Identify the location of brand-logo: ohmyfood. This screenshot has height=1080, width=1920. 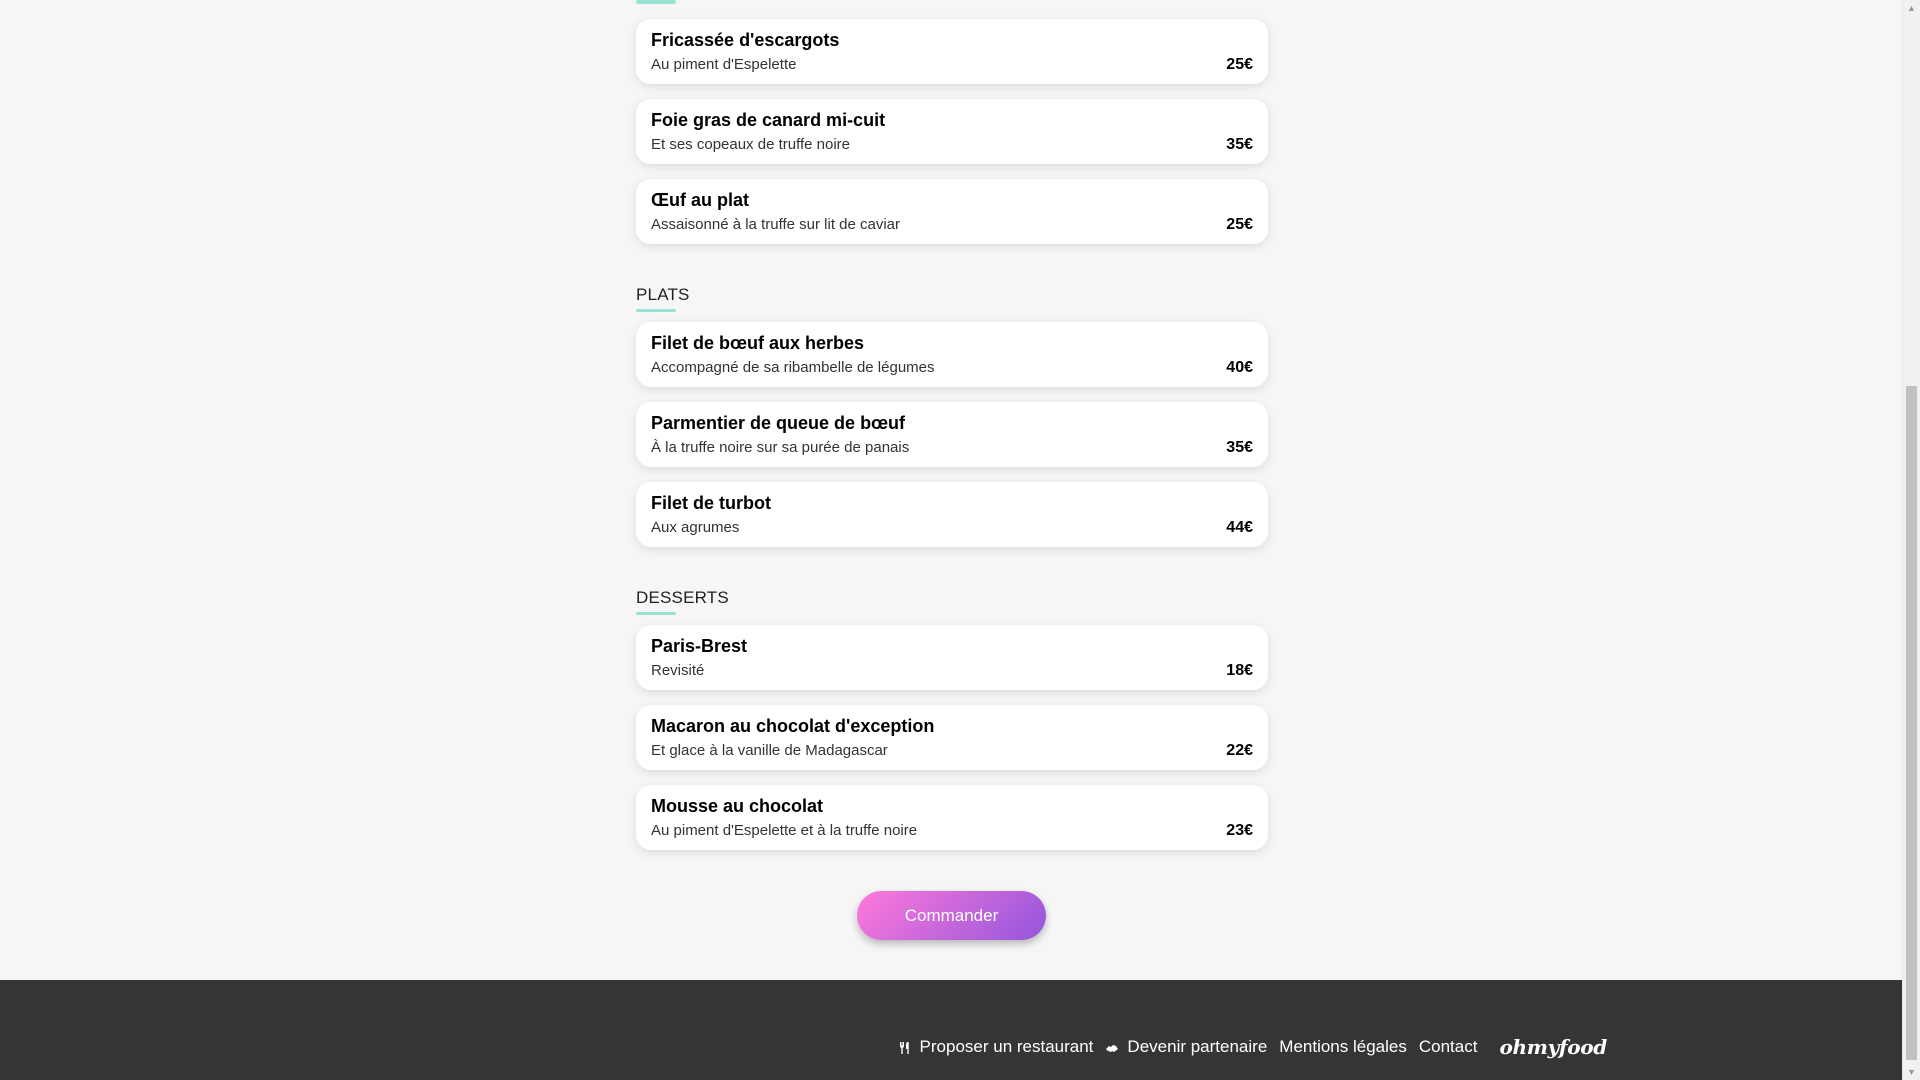
(1553, 1047).